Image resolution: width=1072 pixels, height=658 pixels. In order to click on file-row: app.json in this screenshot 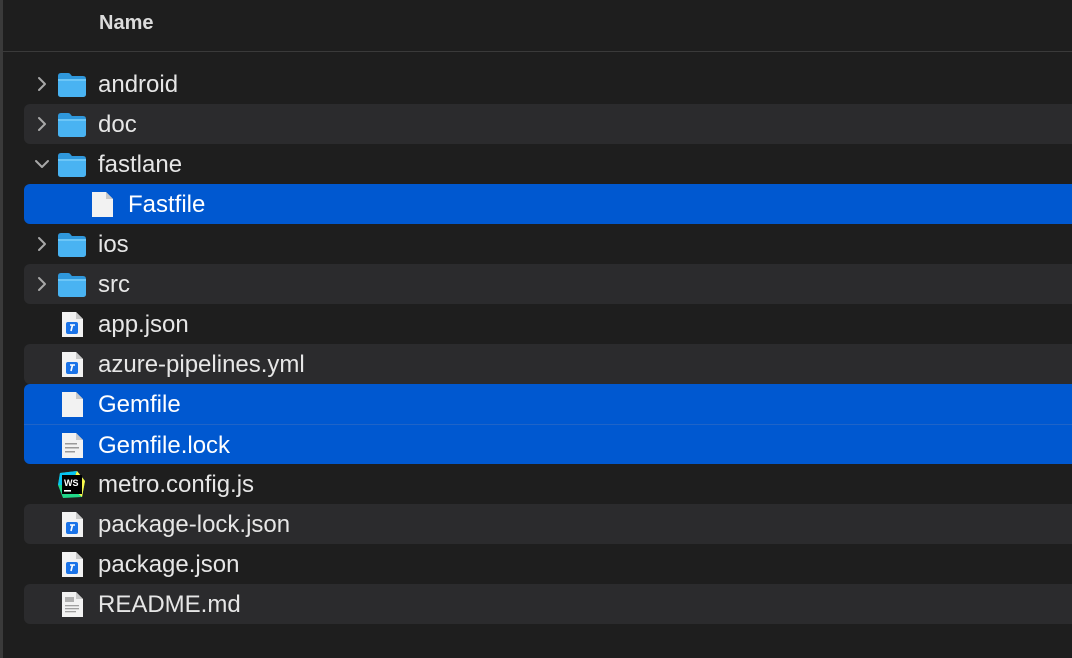, I will do `click(548, 324)`.